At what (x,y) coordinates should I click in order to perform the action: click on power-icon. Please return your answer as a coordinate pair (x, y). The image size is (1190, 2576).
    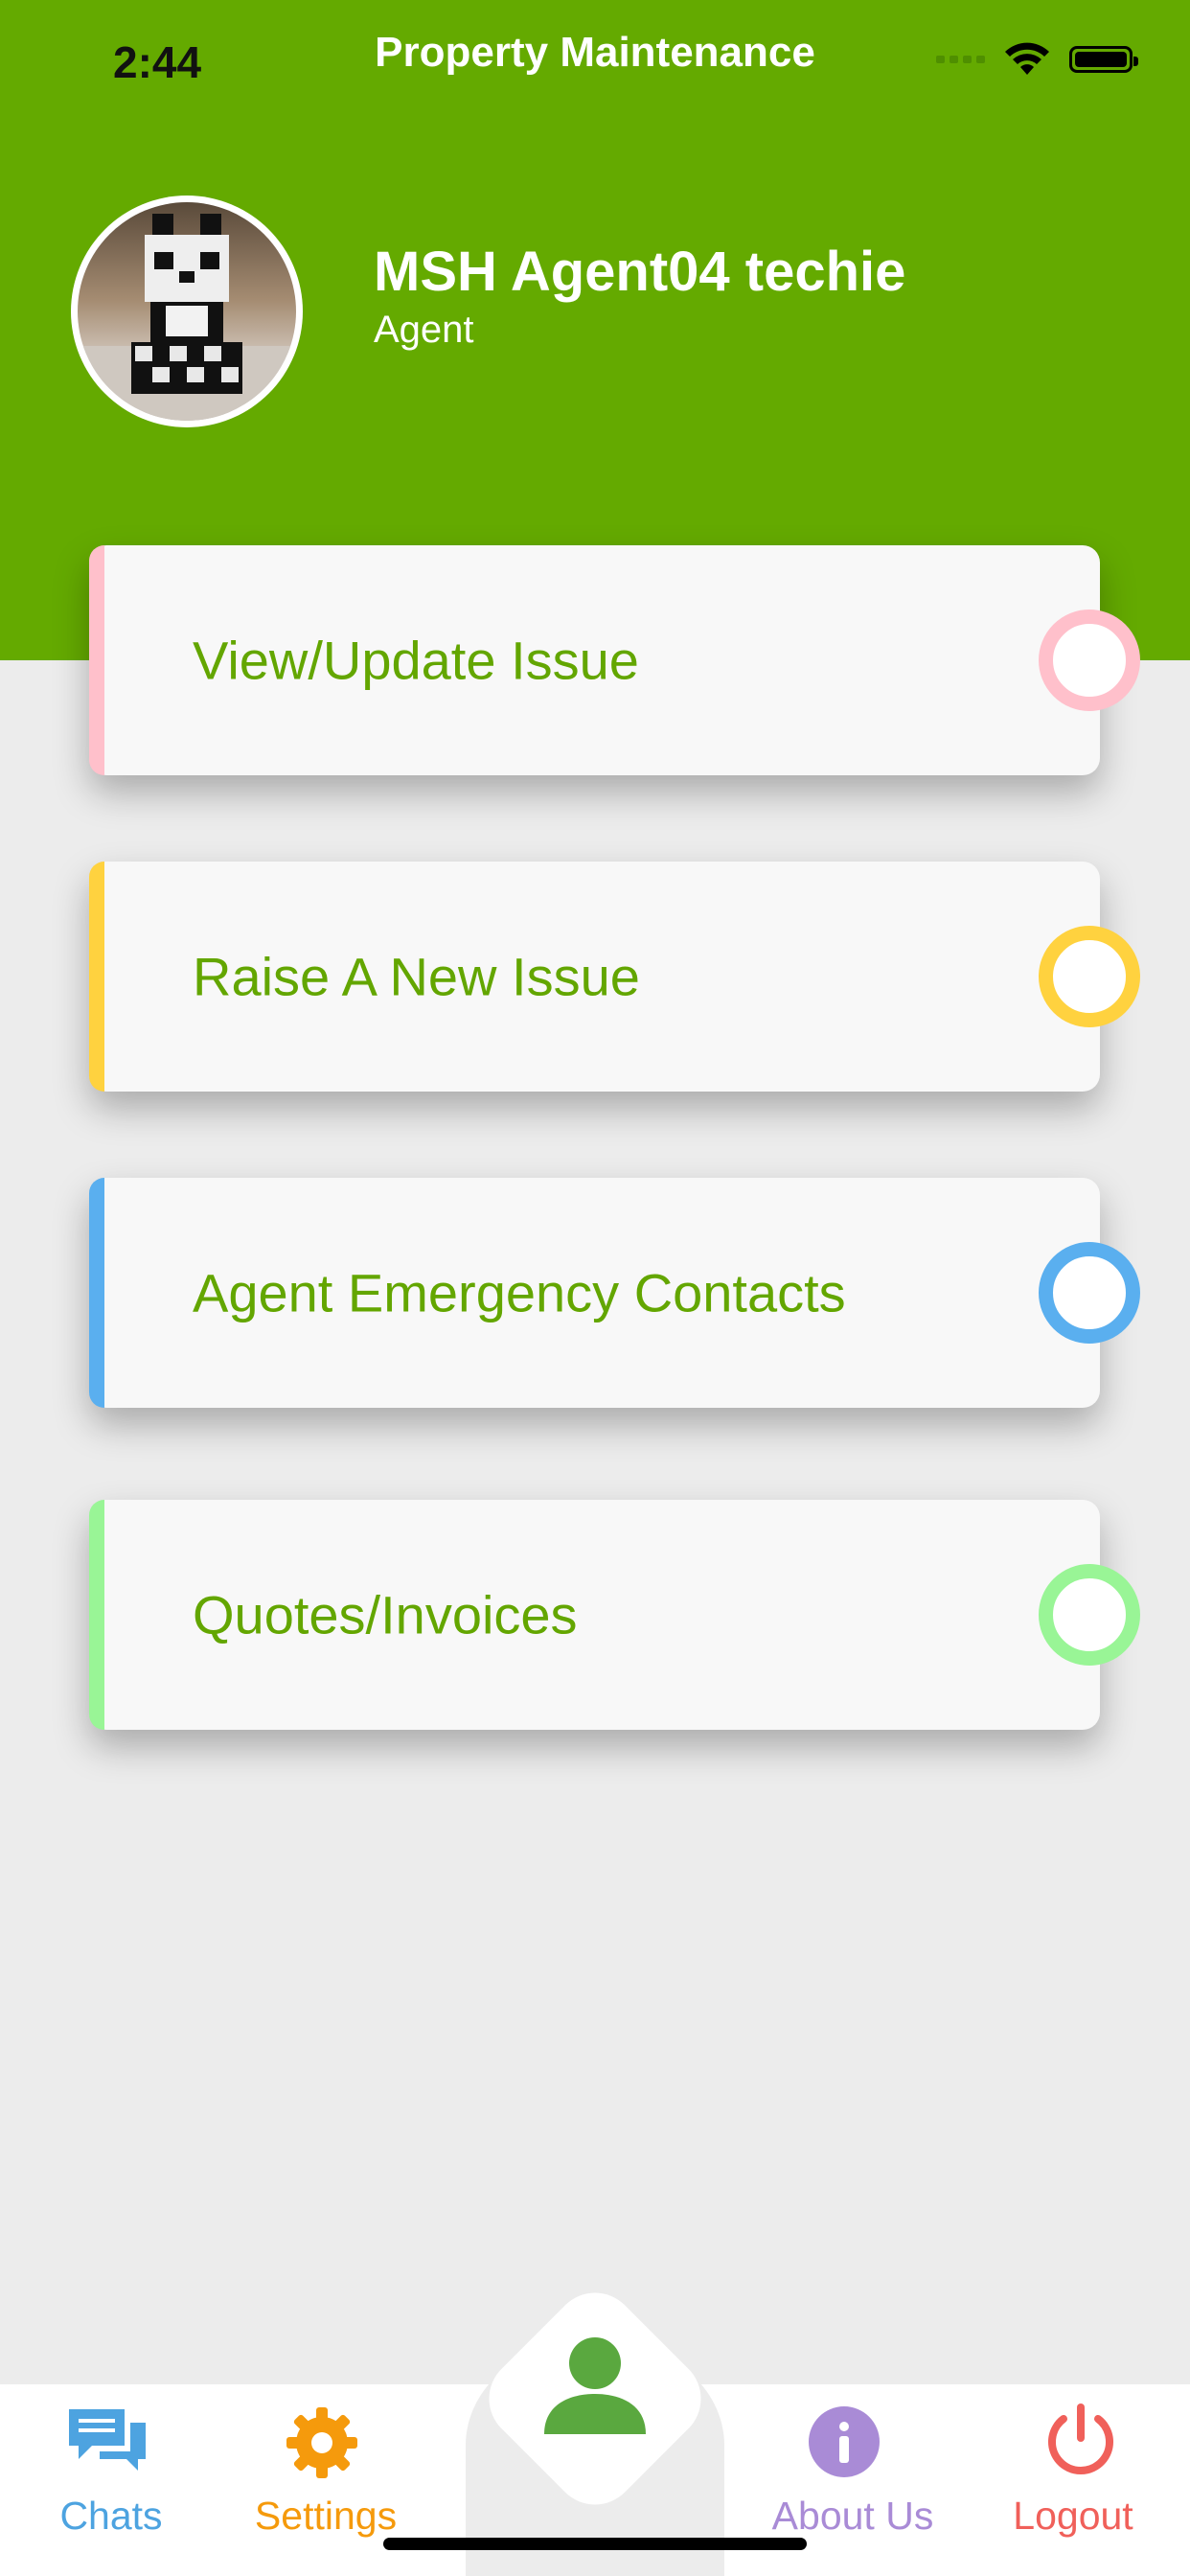
    Looking at the image, I should click on (1080, 2440).